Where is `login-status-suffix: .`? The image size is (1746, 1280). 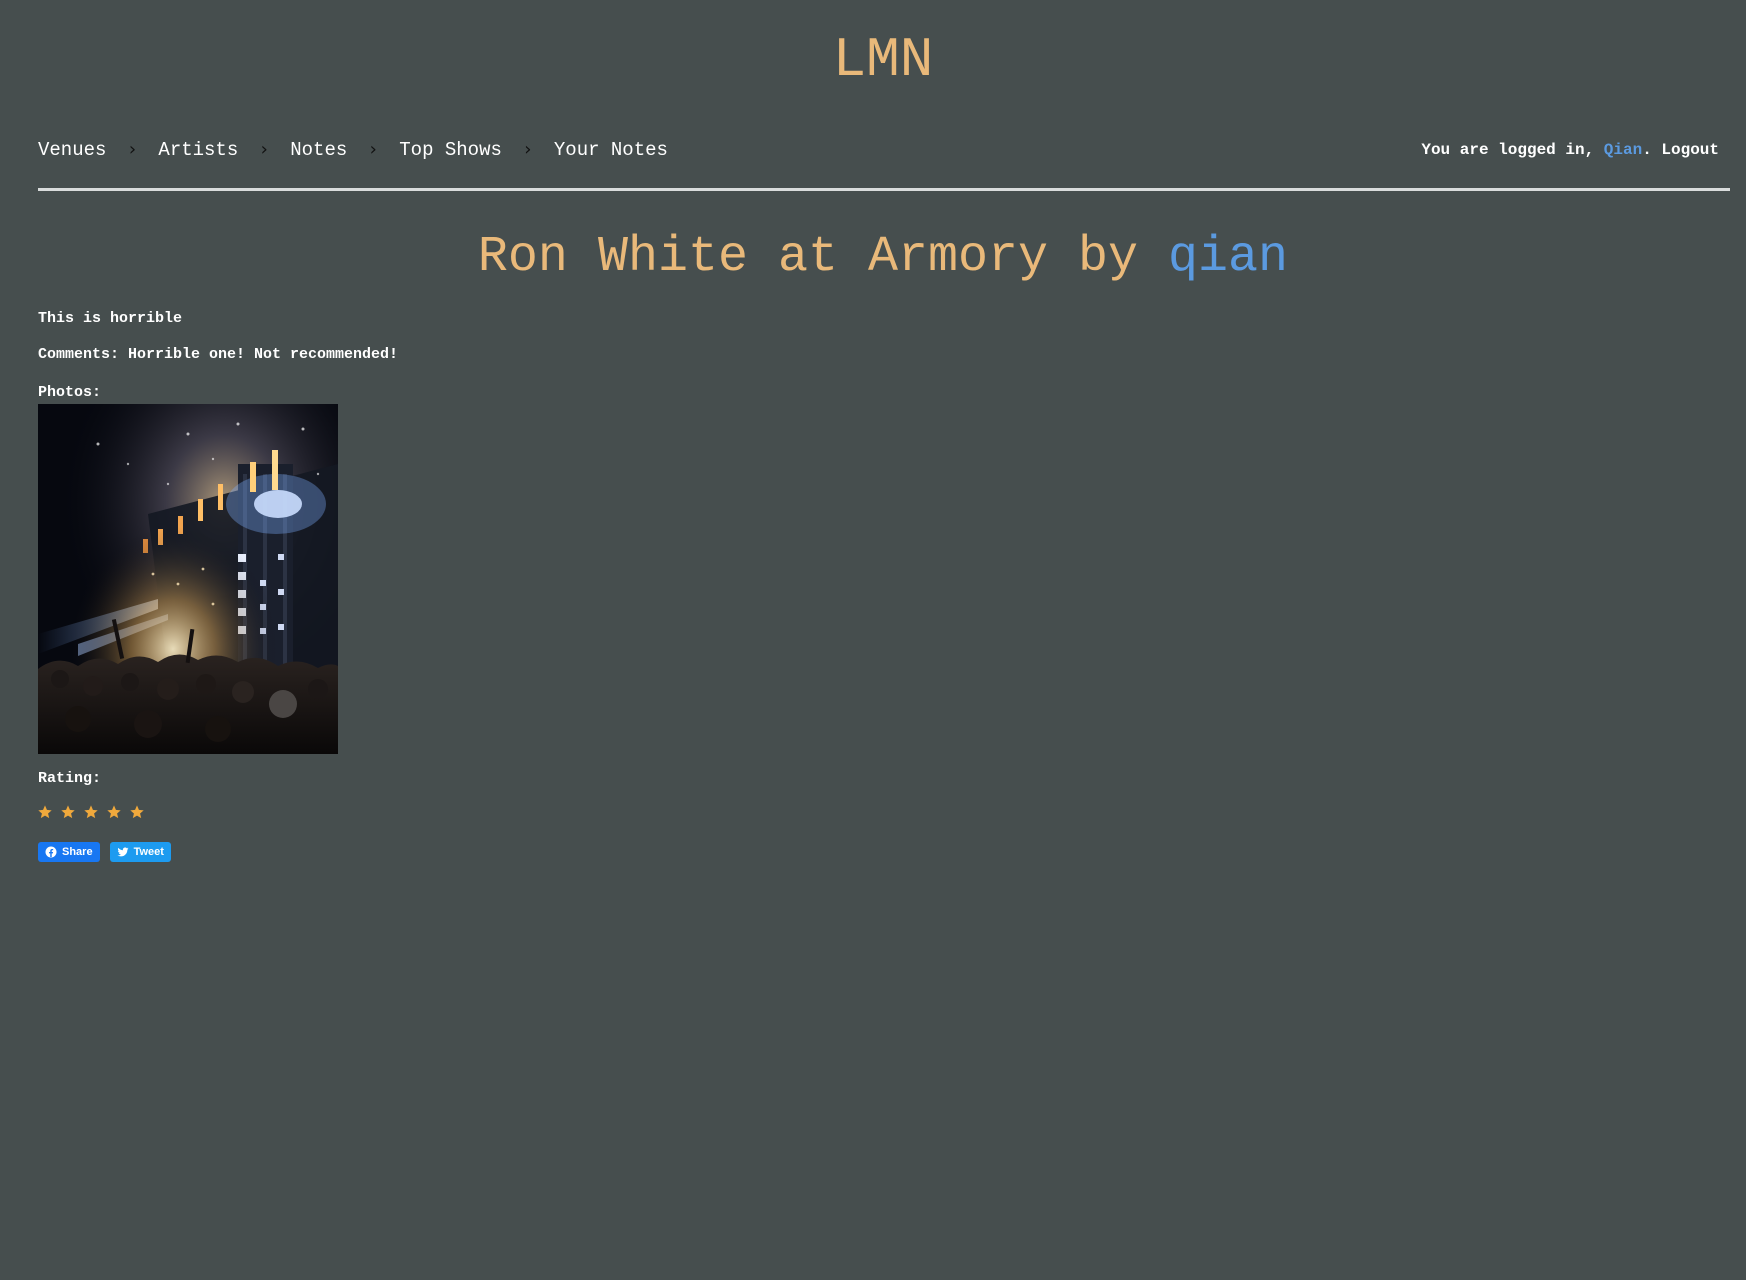 login-status-suffix: . is located at coordinates (1652, 150).